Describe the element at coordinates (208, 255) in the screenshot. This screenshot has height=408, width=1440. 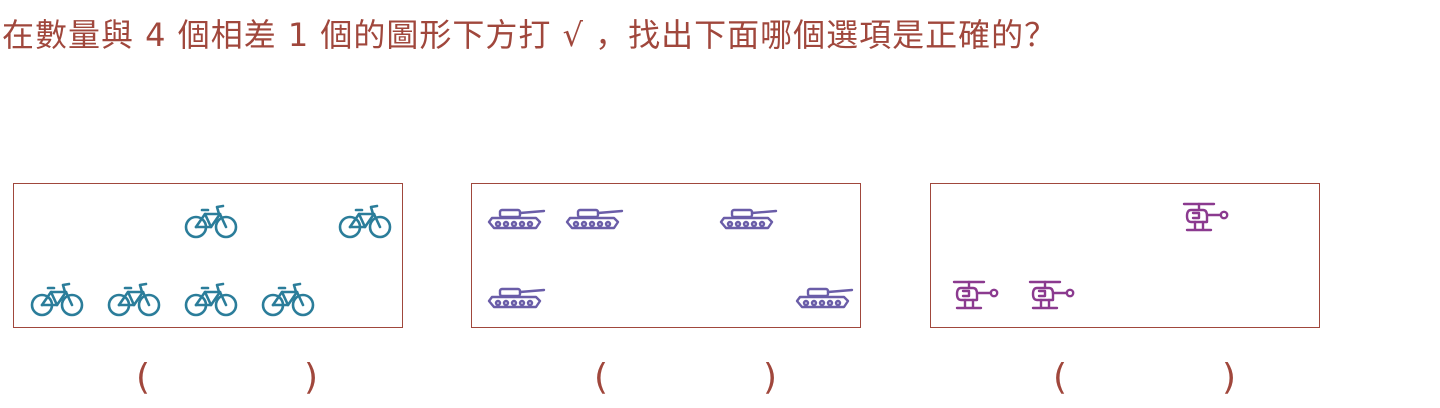
I see `option-box-bicycles` at that location.